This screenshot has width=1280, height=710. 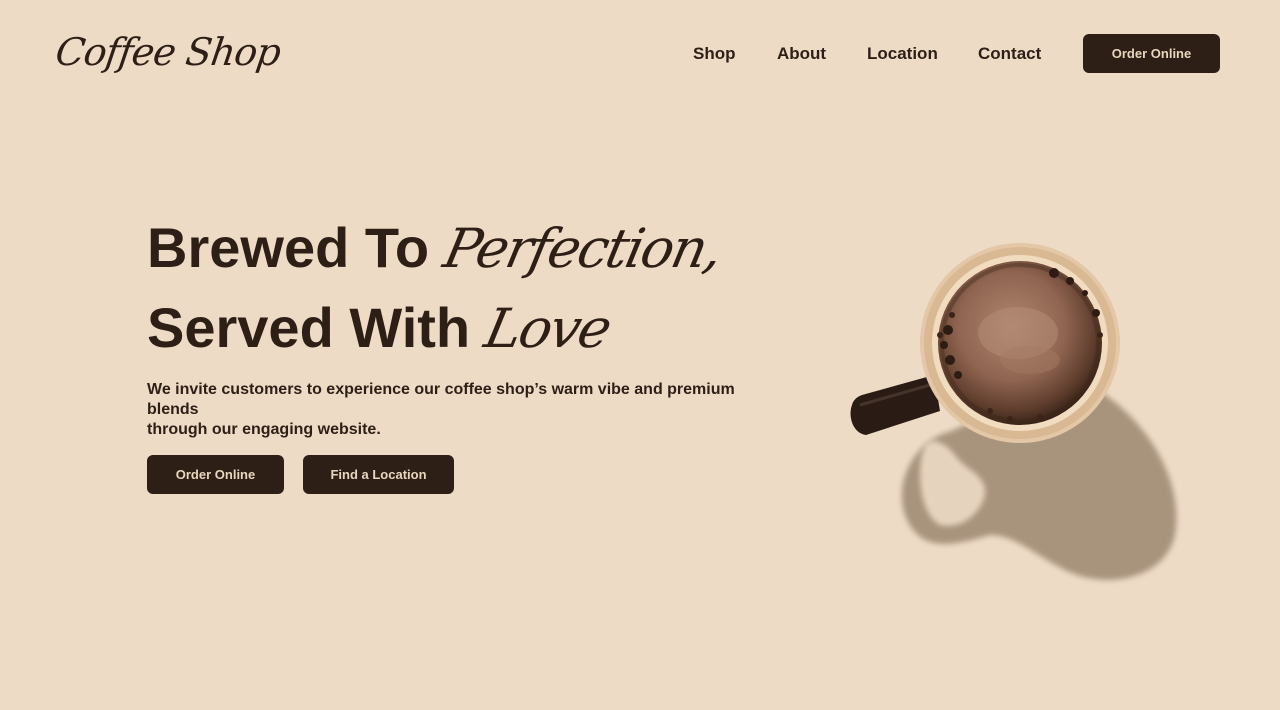 I want to click on hero-title-line2-script: Love, so click(x=547, y=328).